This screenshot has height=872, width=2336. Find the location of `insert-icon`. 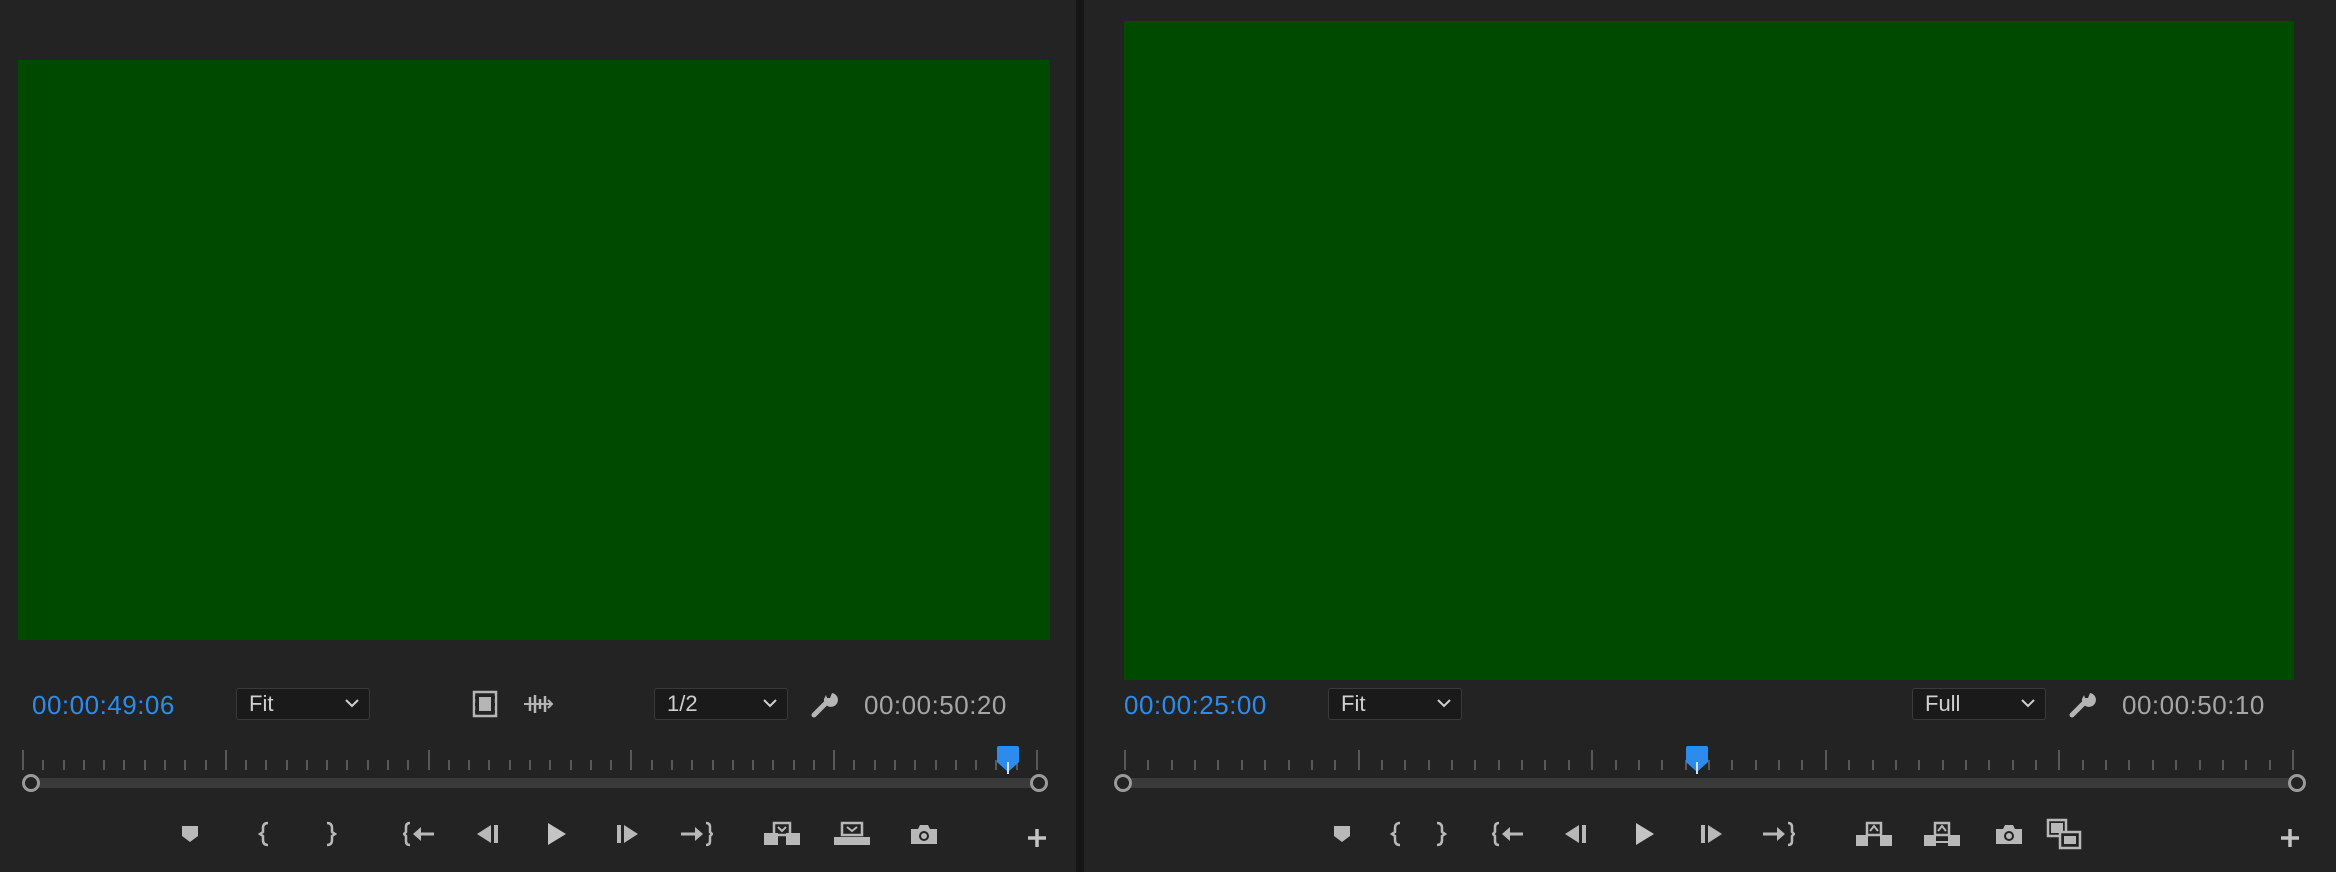

insert-icon is located at coordinates (782, 833).